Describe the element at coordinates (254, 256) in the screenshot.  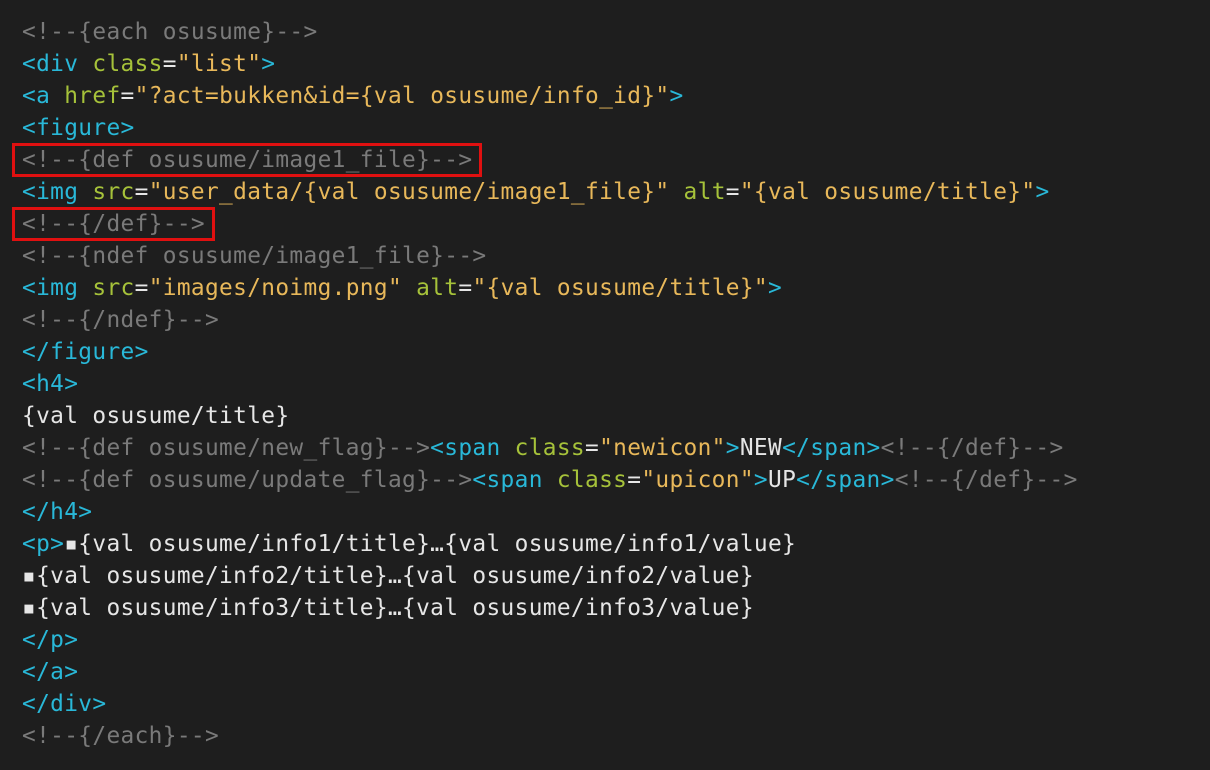
I see `template-comment-token: <!--{ndef osusume/image1_file}-->` at that location.